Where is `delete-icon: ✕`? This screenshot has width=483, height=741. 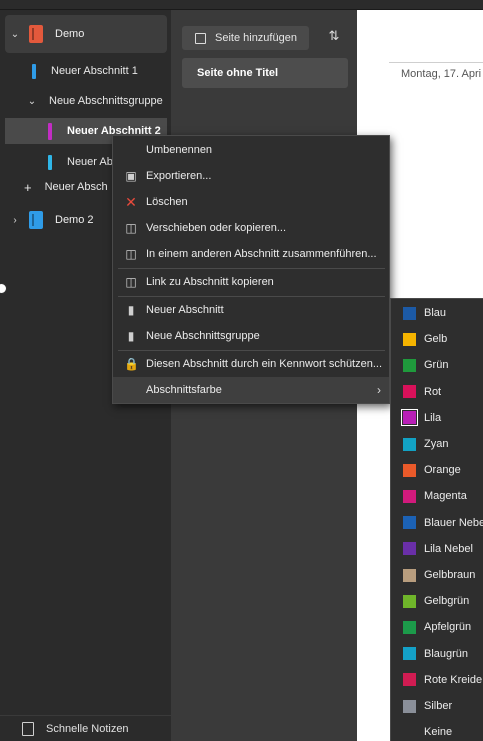
delete-icon: ✕ is located at coordinates (131, 202).